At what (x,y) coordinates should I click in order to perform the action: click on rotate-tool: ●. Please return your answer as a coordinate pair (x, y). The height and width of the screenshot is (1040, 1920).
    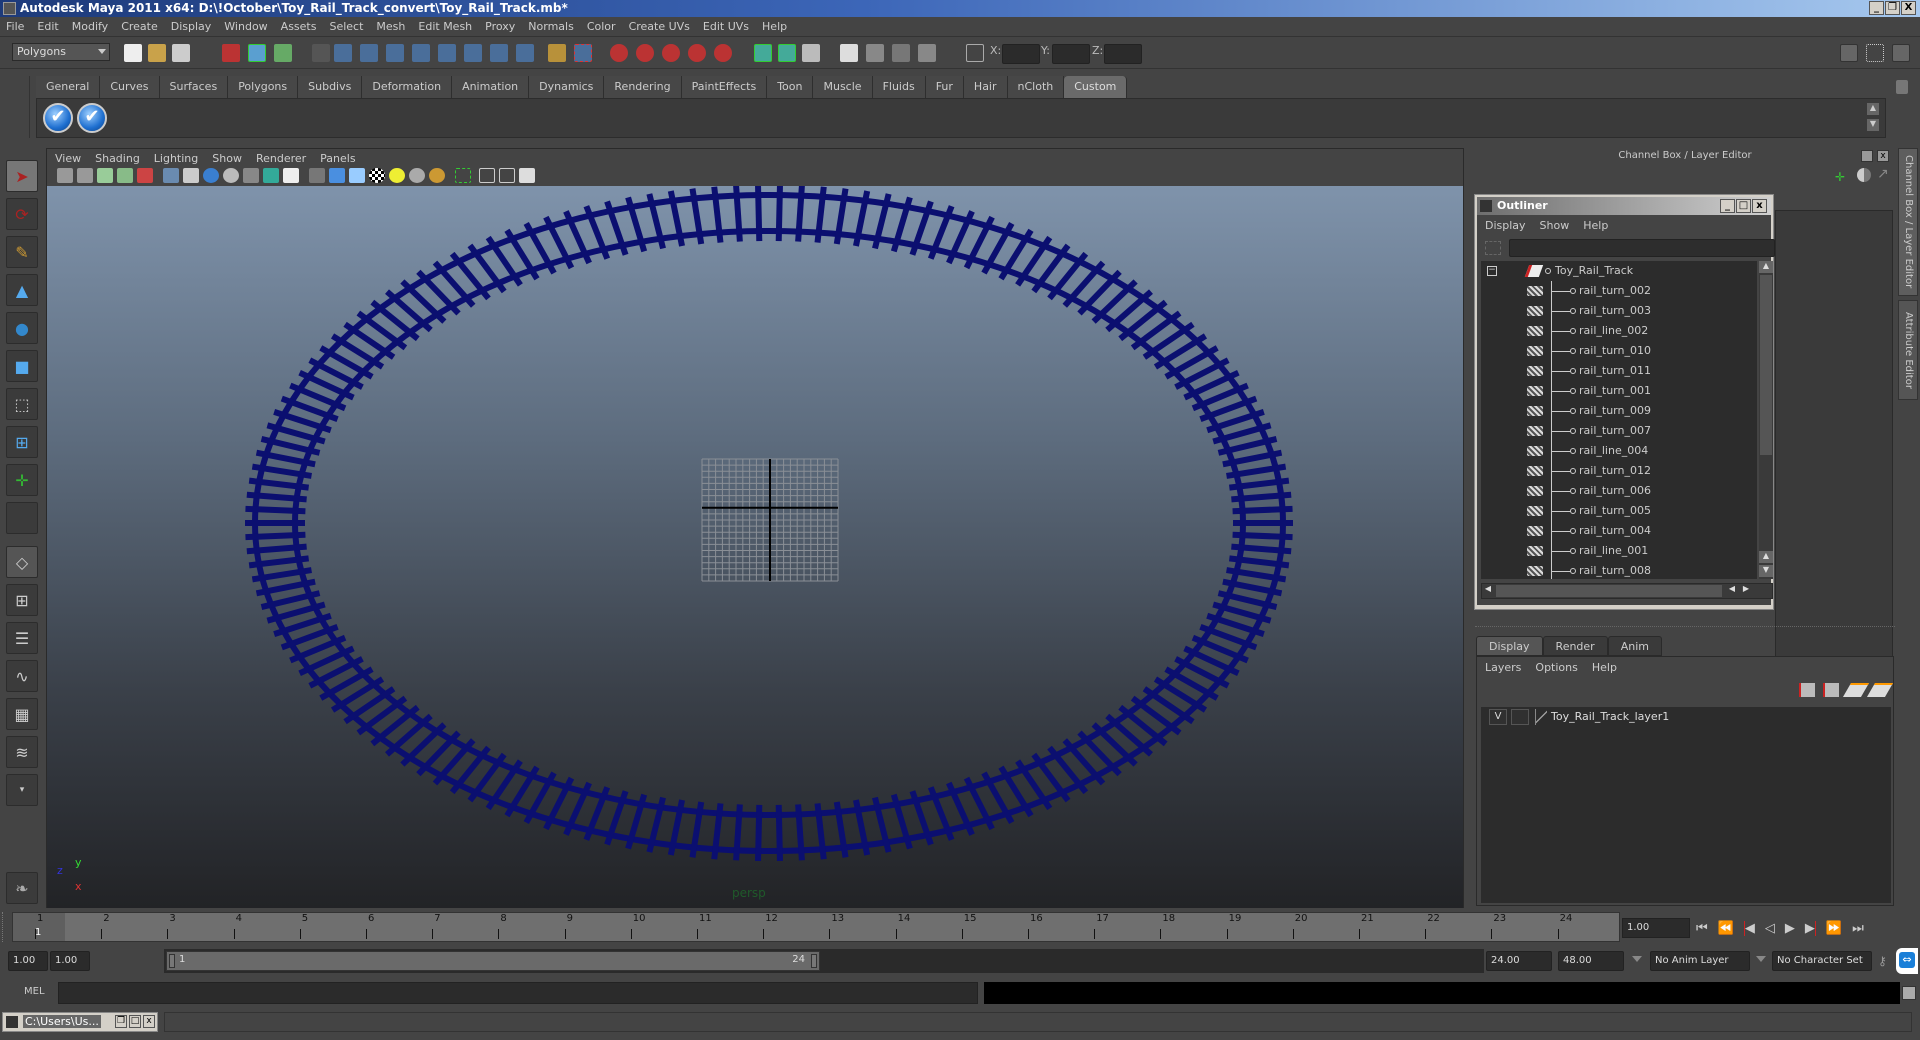
    Looking at the image, I should click on (22, 328).